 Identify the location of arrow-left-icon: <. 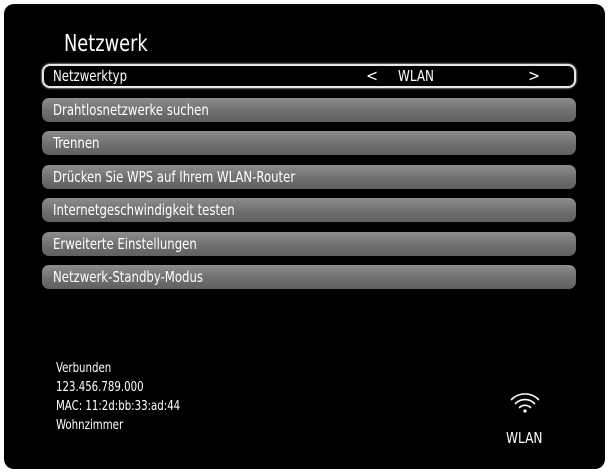
(372, 76).